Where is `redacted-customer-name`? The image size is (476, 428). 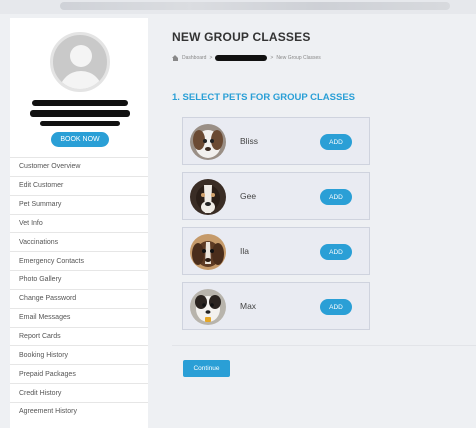 redacted-customer-name is located at coordinates (80, 103).